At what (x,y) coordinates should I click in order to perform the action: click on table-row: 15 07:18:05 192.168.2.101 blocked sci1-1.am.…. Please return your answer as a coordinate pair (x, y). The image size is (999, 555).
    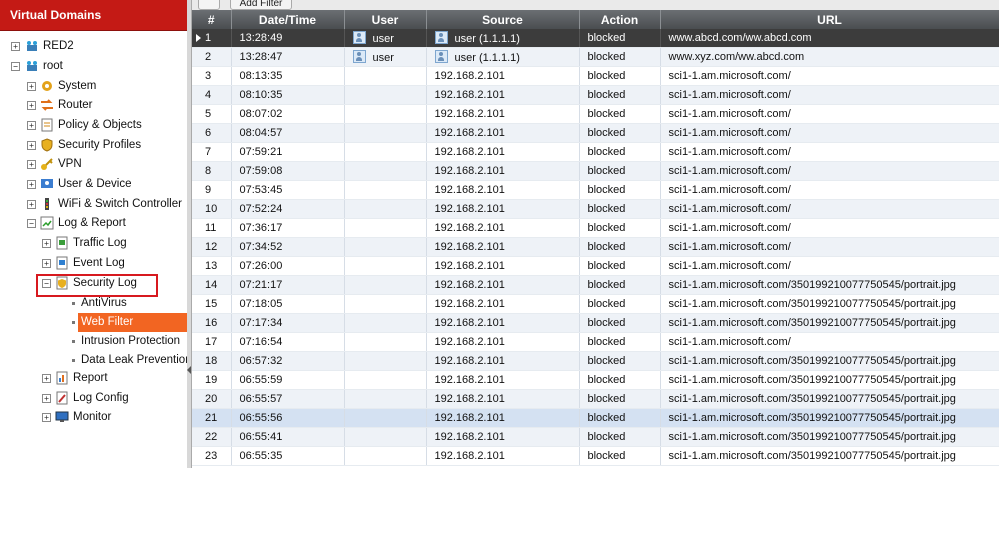
    Looking at the image, I should click on (595, 304).